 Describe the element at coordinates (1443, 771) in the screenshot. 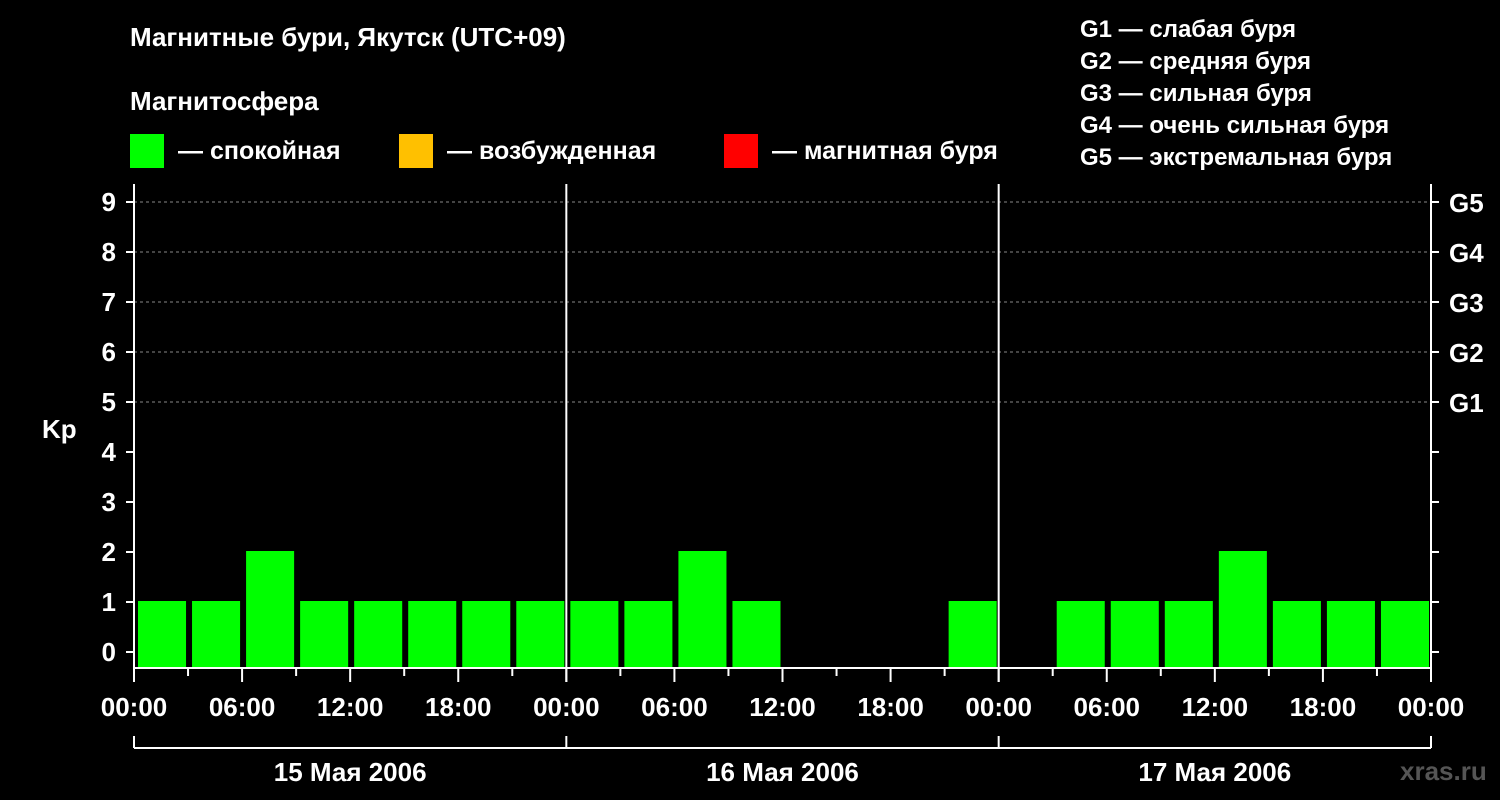

I see `watermark: xras.ru` at that location.